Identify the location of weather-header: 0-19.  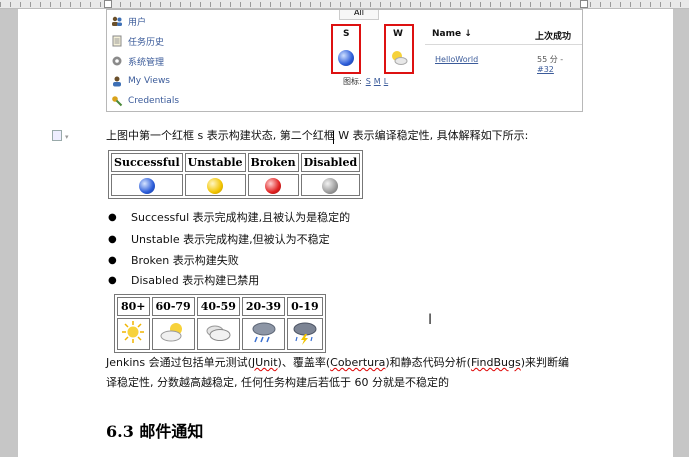
(305, 306).